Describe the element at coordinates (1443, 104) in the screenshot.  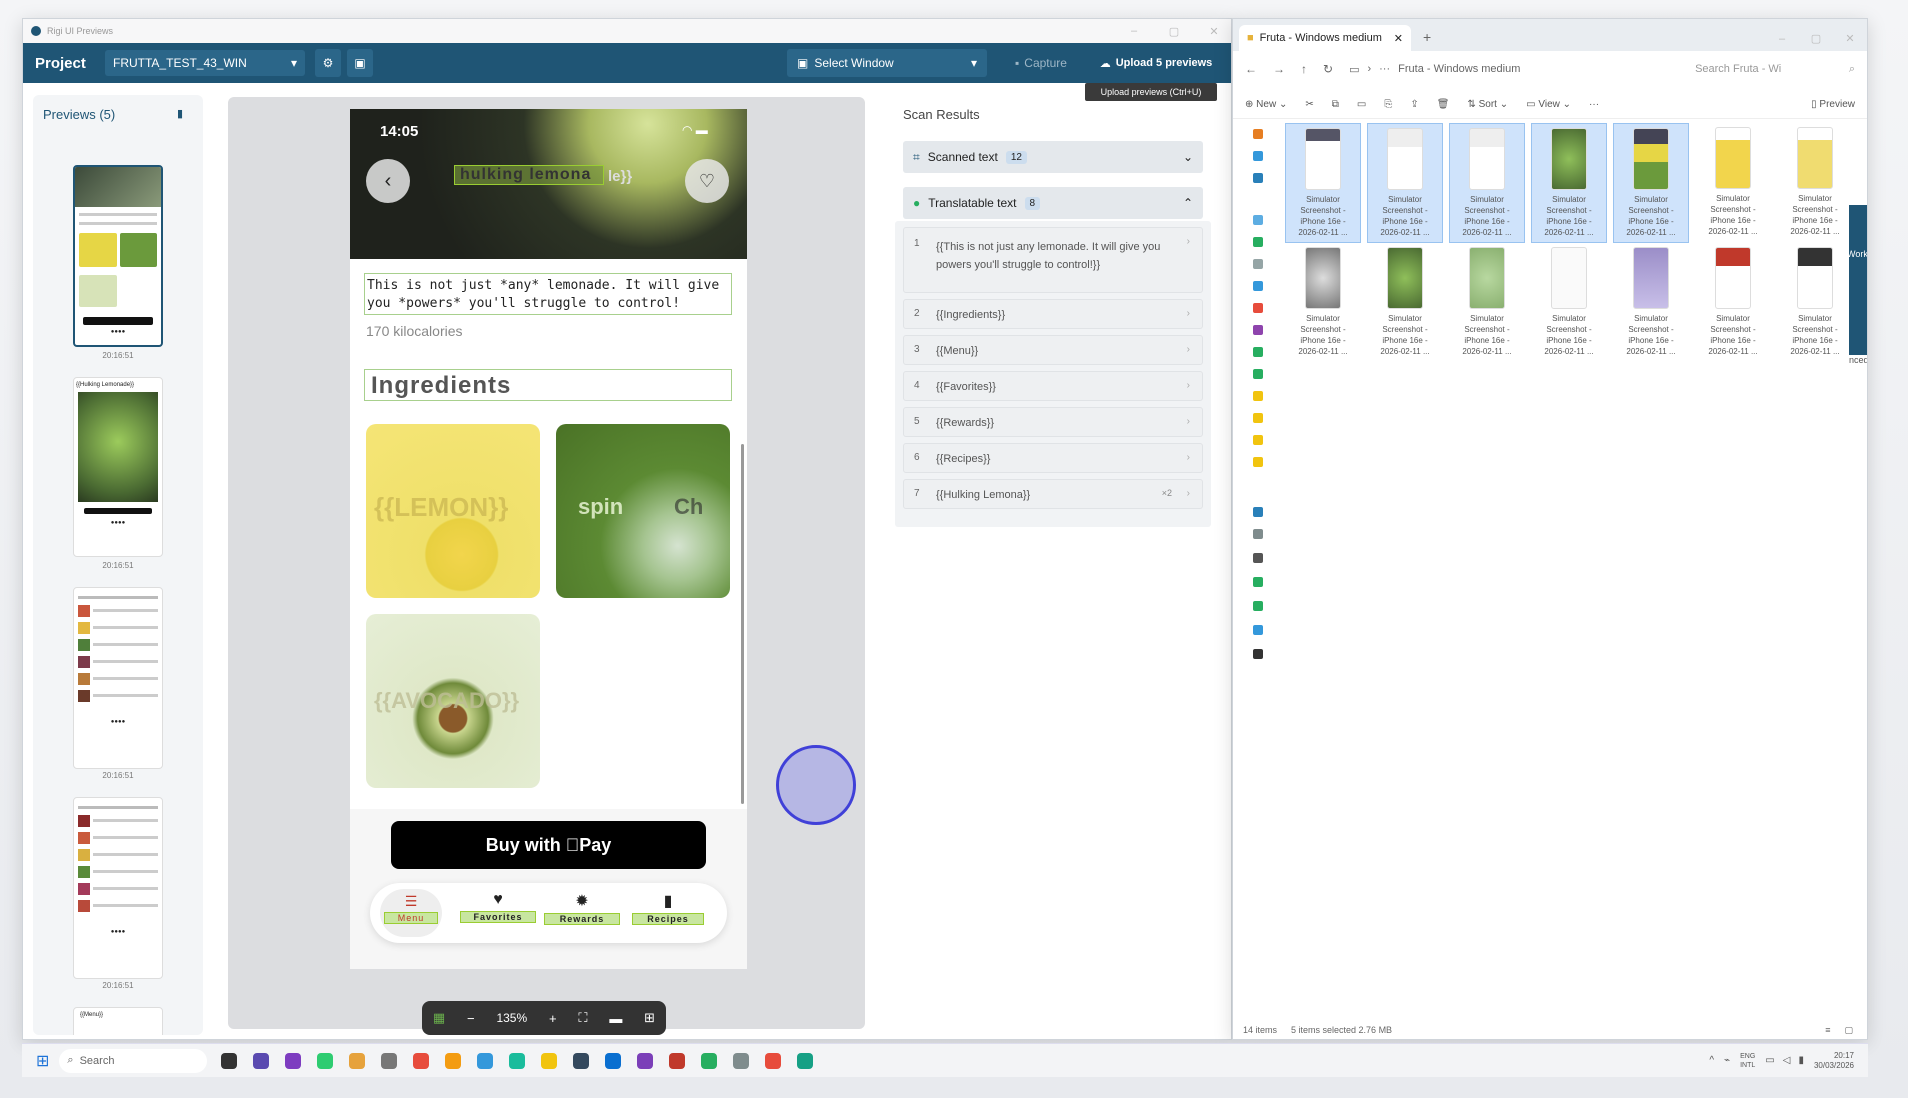
I see `delete-icon: 🗑` at that location.